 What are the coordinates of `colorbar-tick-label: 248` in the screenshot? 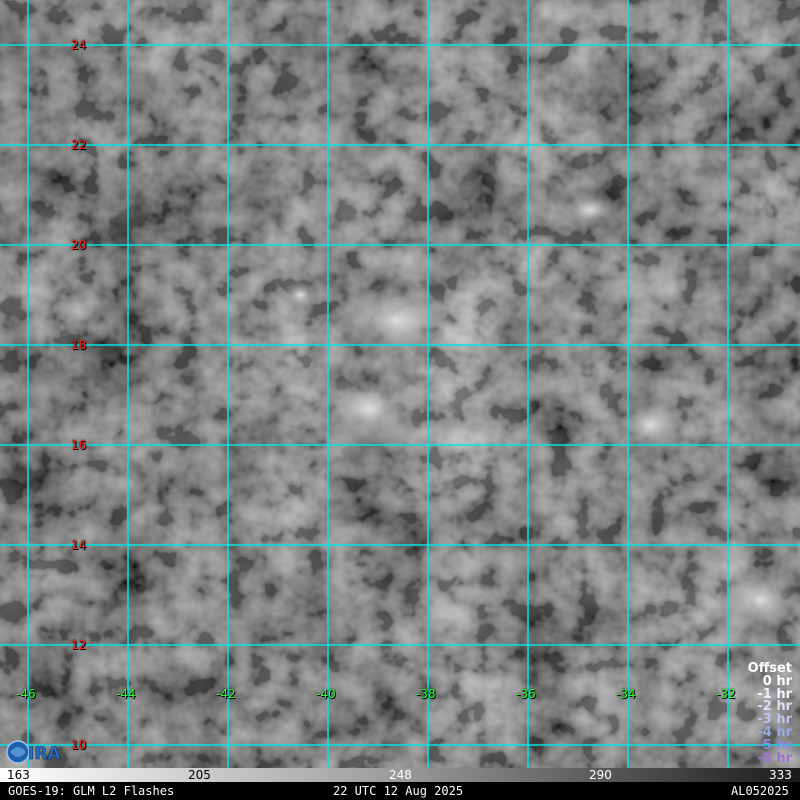 It's located at (400, 775).